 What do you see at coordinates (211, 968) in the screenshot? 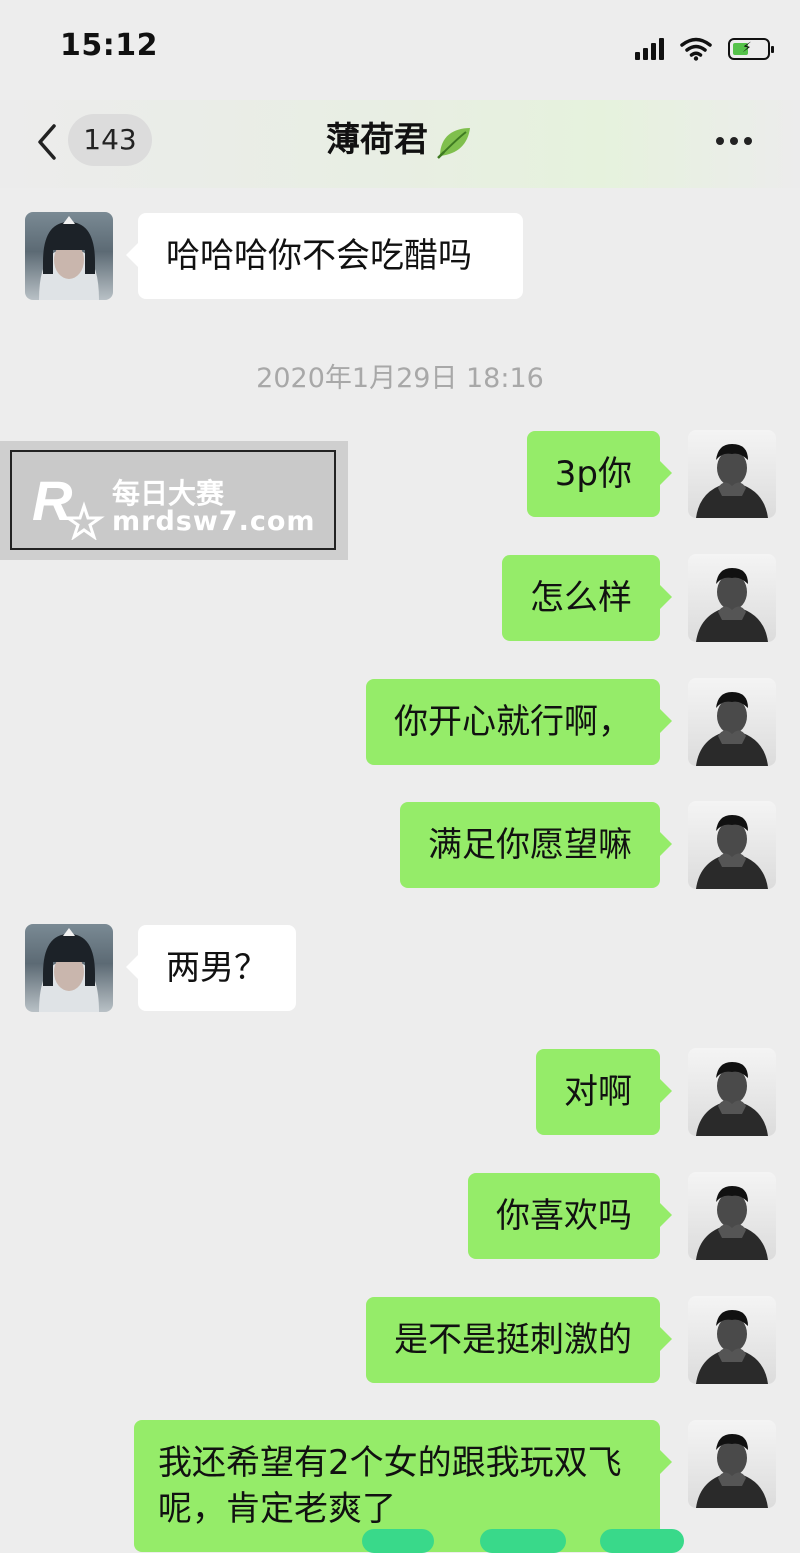
I see `message-bubble: 两男？` at bounding box center [211, 968].